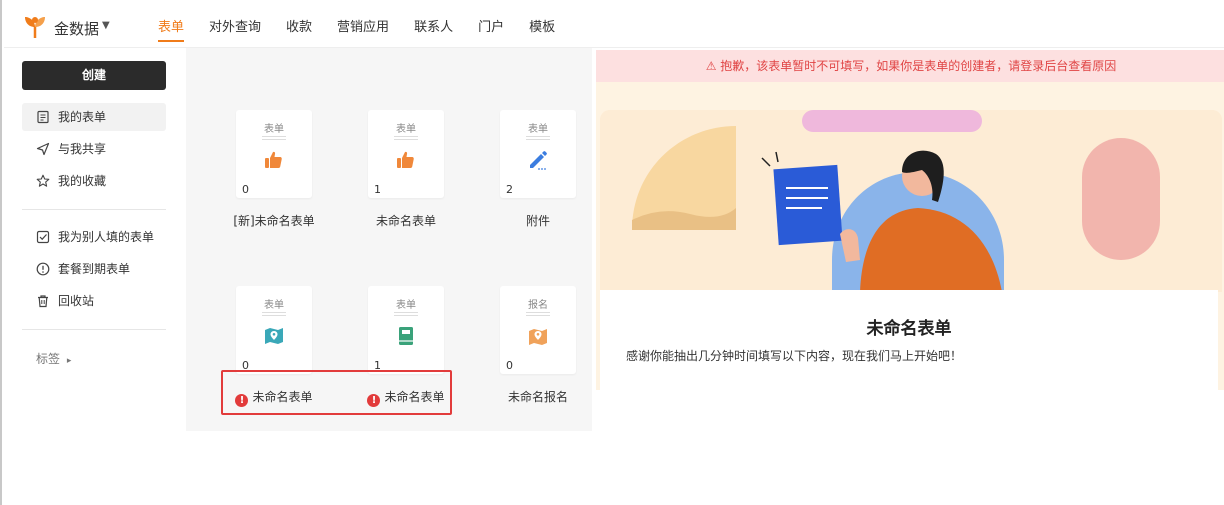 The height and width of the screenshot is (505, 1224). I want to click on sidebar-item-label: 我的收藏, so click(82, 181).